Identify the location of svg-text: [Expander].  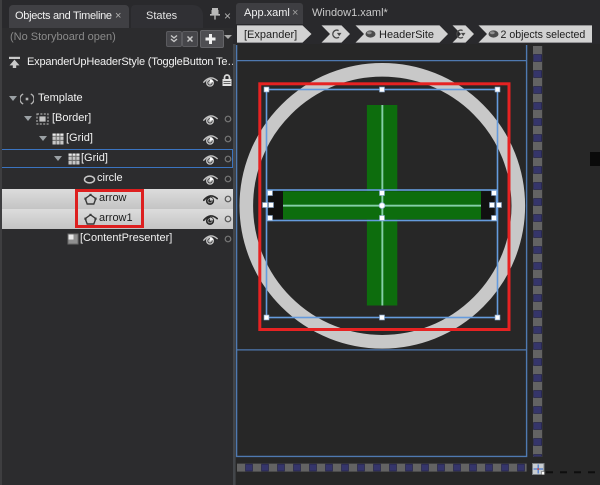
(270, 35).